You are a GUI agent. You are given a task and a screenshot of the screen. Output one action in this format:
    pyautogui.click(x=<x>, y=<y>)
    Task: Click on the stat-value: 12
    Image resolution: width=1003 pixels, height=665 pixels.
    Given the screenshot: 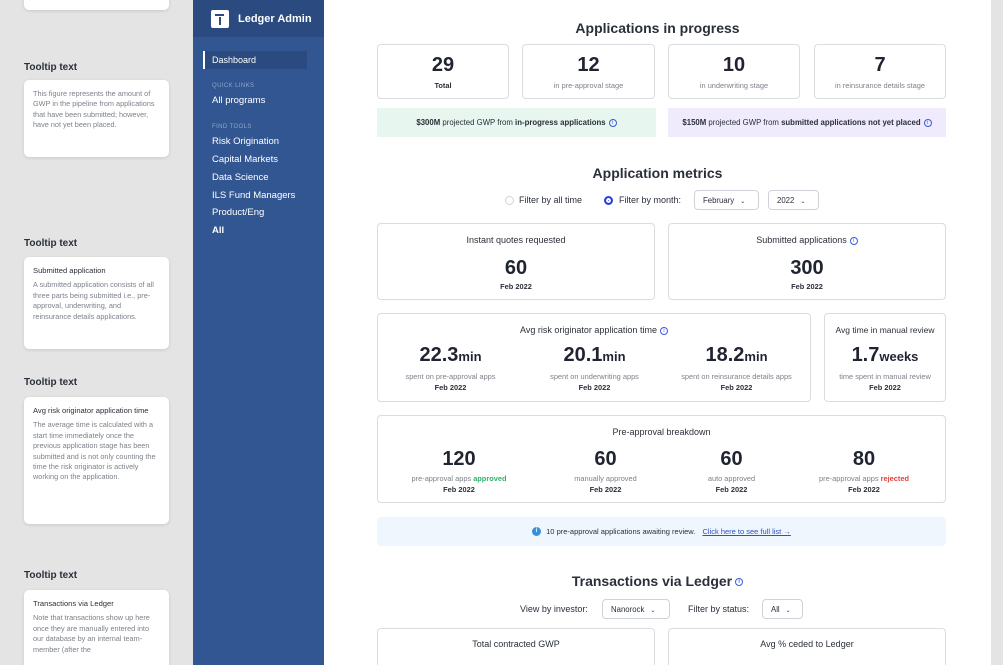 What is the action you would take?
    pyautogui.click(x=588, y=65)
    